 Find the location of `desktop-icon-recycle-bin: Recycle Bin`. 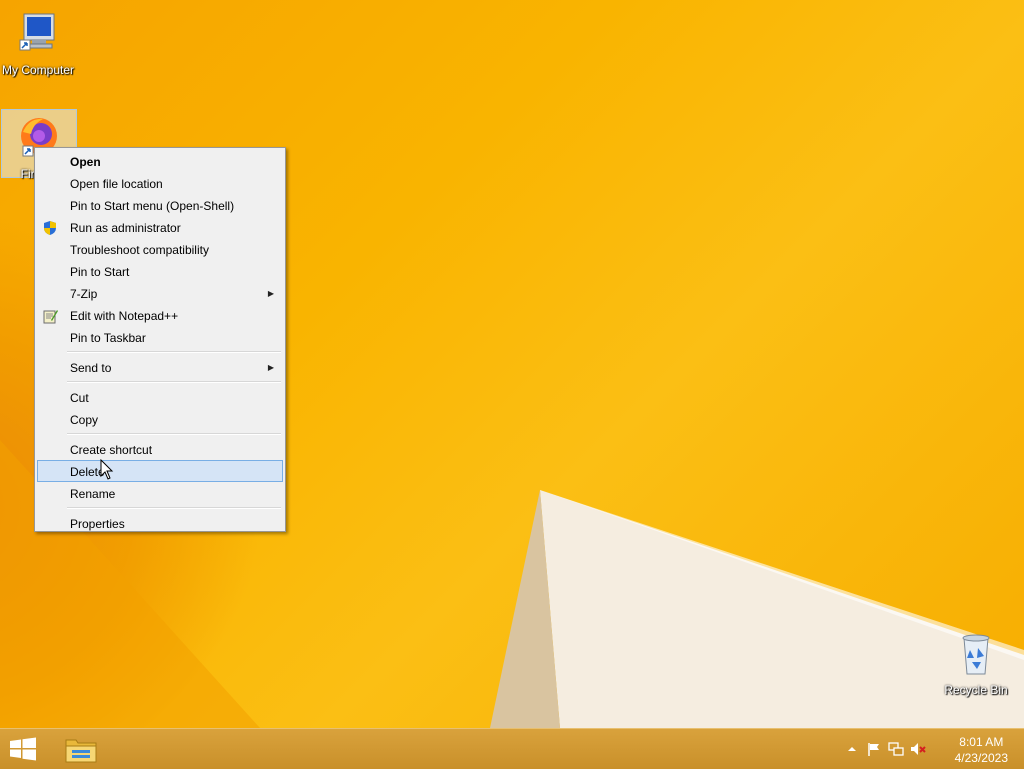

desktop-icon-recycle-bin: Recycle Bin is located at coordinates (976, 663).